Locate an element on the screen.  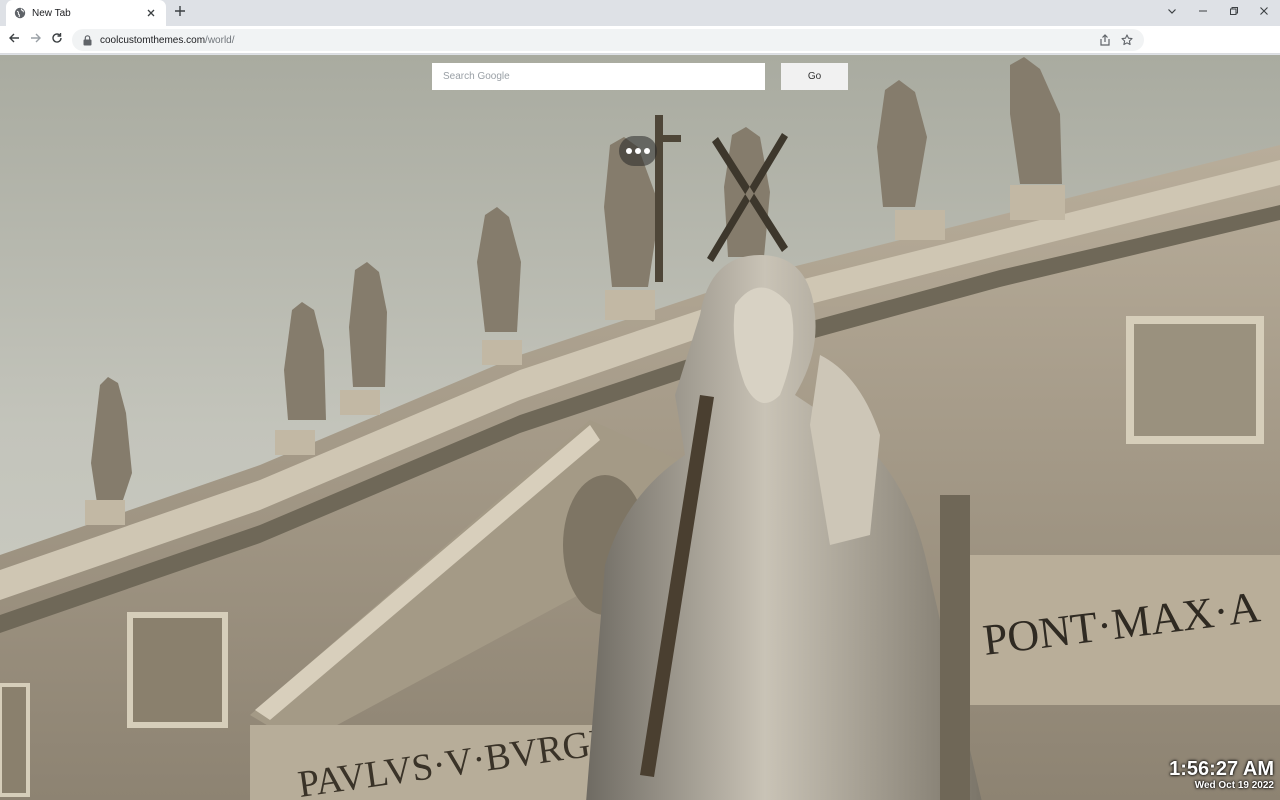
back-arrow-icon is located at coordinates (14, 40).